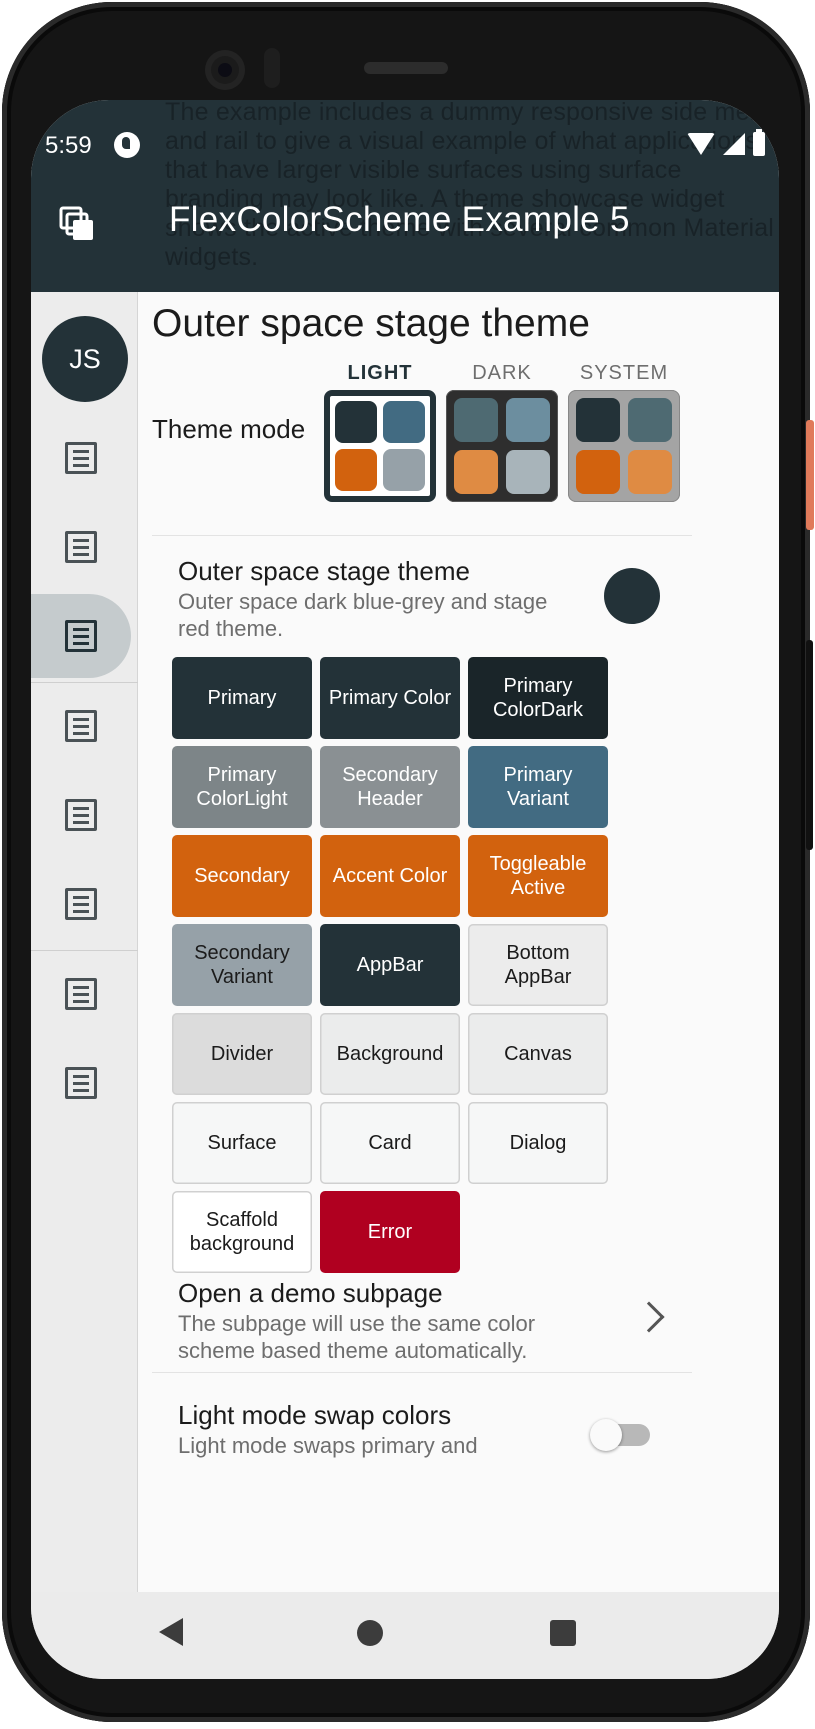 The height and width of the screenshot is (1729, 815). Describe the element at coordinates (390, 1054) in the screenshot. I see `color-cell-background: Background` at that location.